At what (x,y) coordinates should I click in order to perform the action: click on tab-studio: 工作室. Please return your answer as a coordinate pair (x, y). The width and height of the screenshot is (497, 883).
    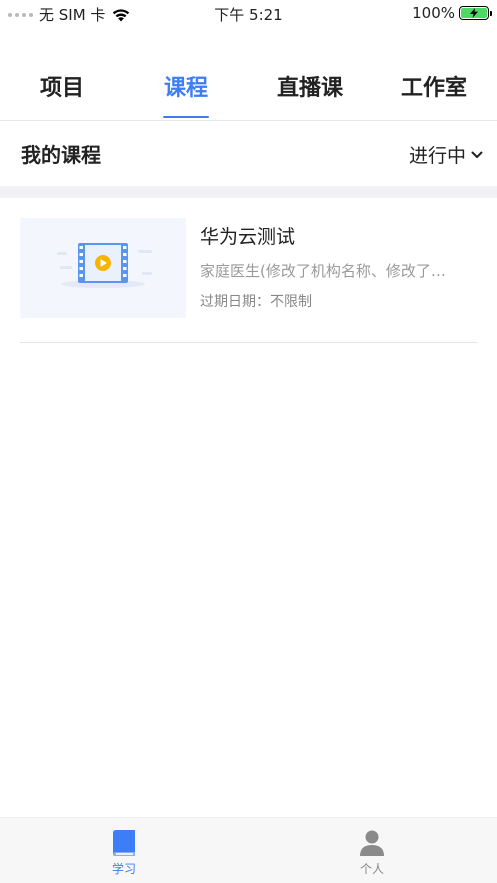
    Looking at the image, I should click on (434, 95).